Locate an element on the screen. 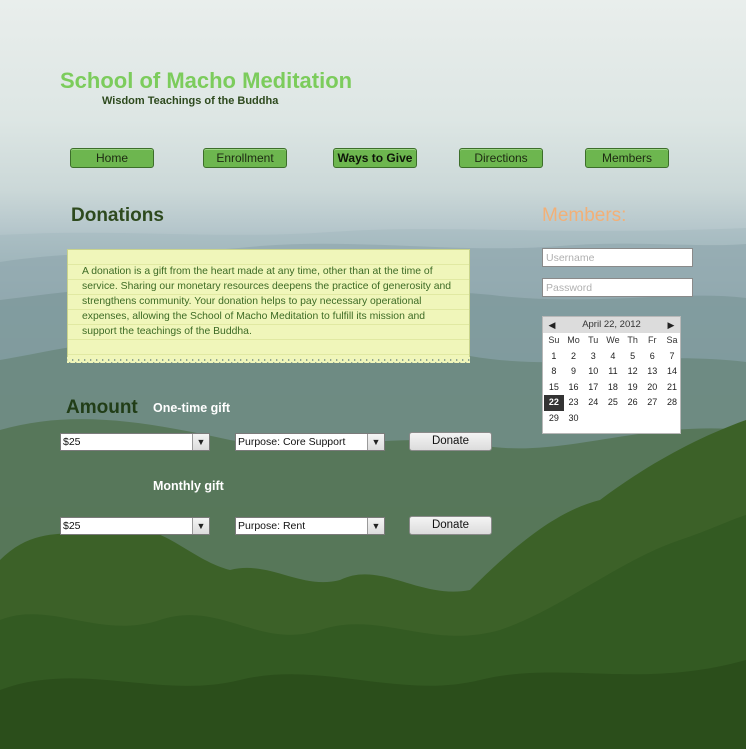  calendar-day: 18 is located at coordinates (613, 388).